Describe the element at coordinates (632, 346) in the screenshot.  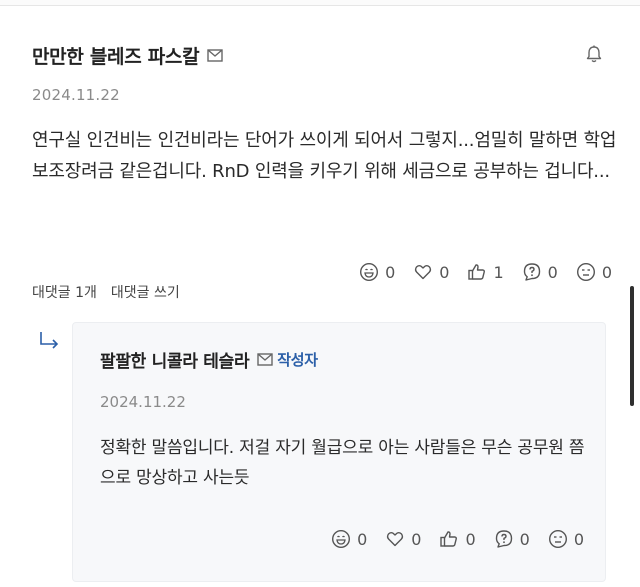
I see `scrollbar` at that location.